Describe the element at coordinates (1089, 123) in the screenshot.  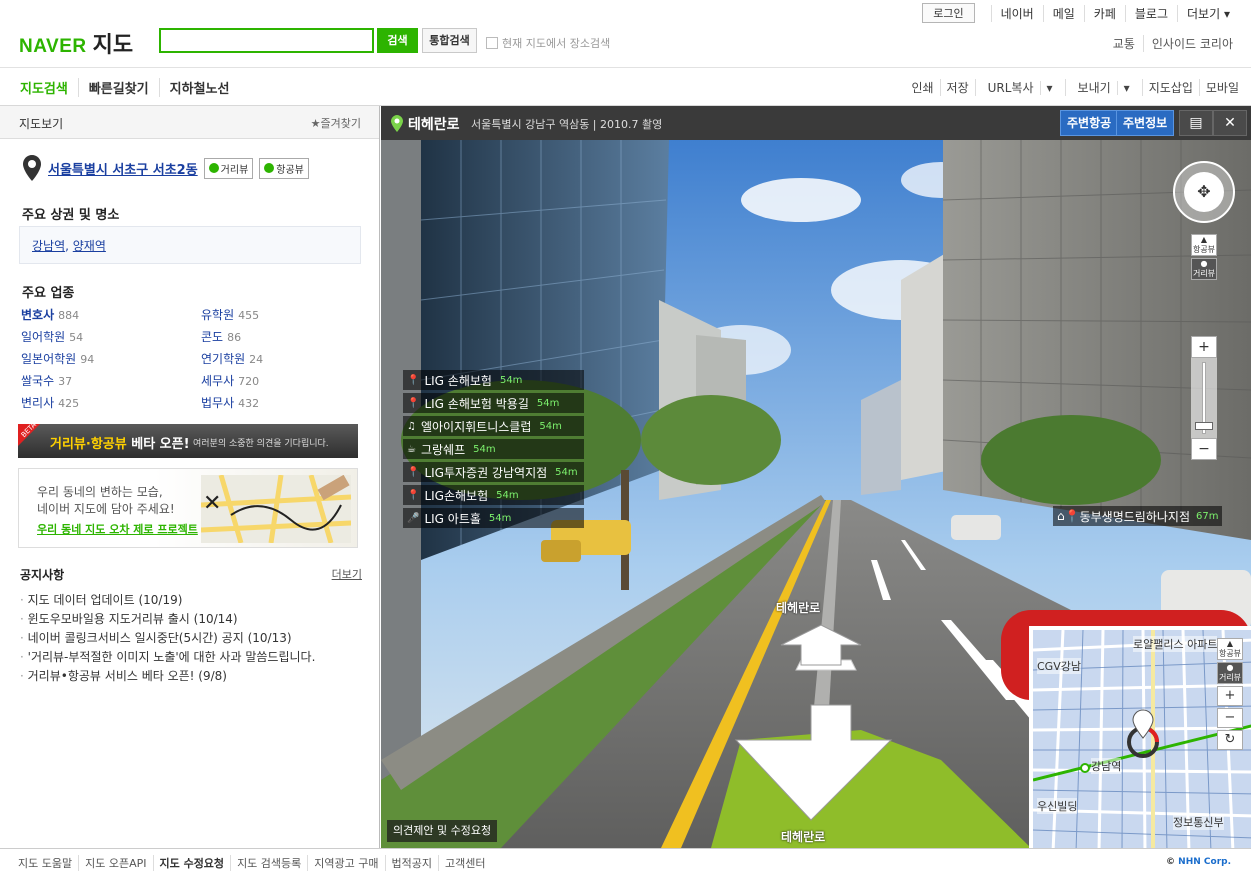
I see `nearby-aerial-button: 주변항공` at that location.